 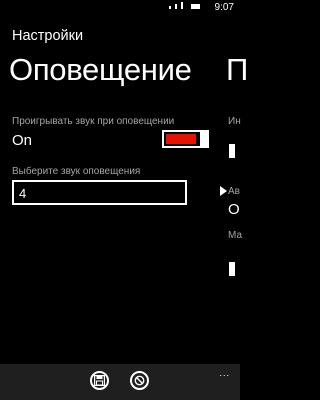 I want to click on cancel-icon, so click(x=139, y=380).